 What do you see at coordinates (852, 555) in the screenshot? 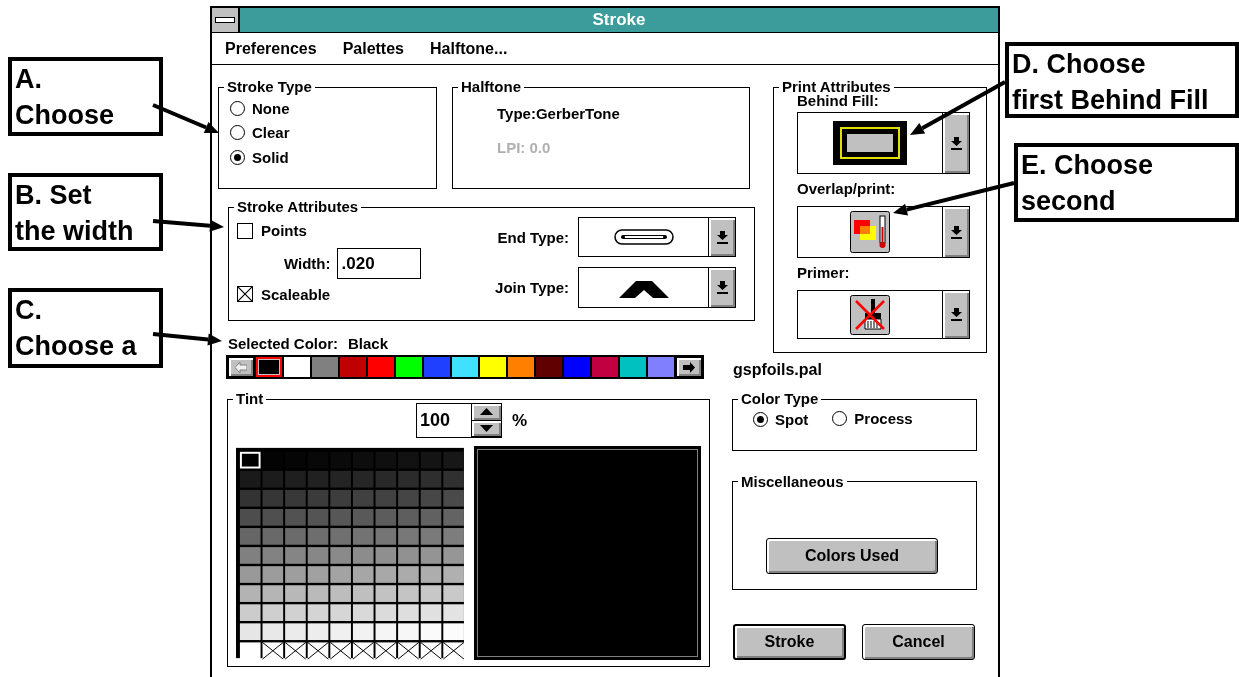
I see `colors-used-button: Colors Used` at bounding box center [852, 555].